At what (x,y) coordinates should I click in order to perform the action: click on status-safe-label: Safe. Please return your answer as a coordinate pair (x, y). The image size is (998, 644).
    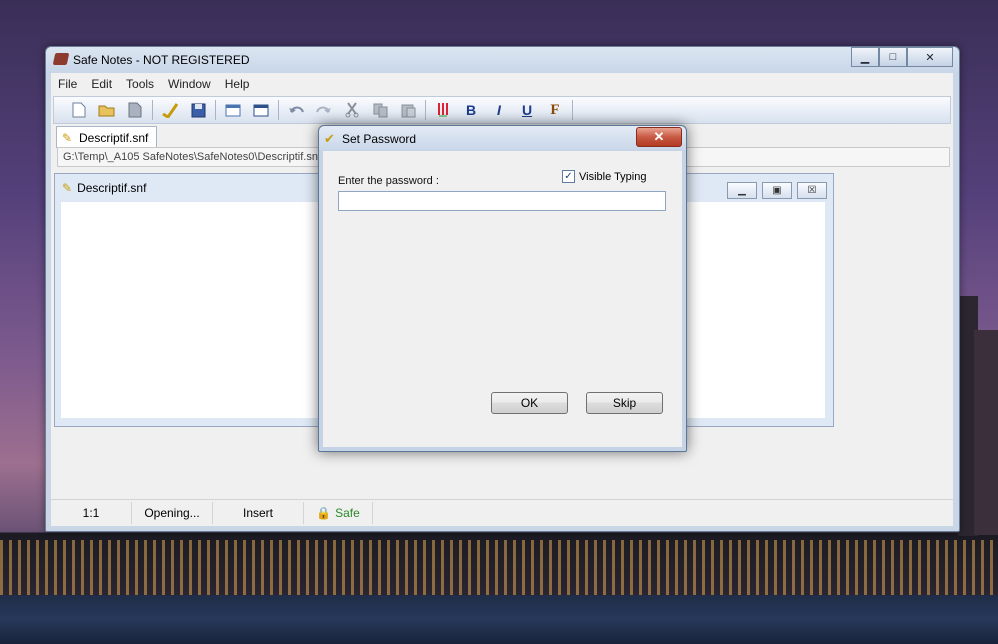
    Looking at the image, I should click on (347, 513).